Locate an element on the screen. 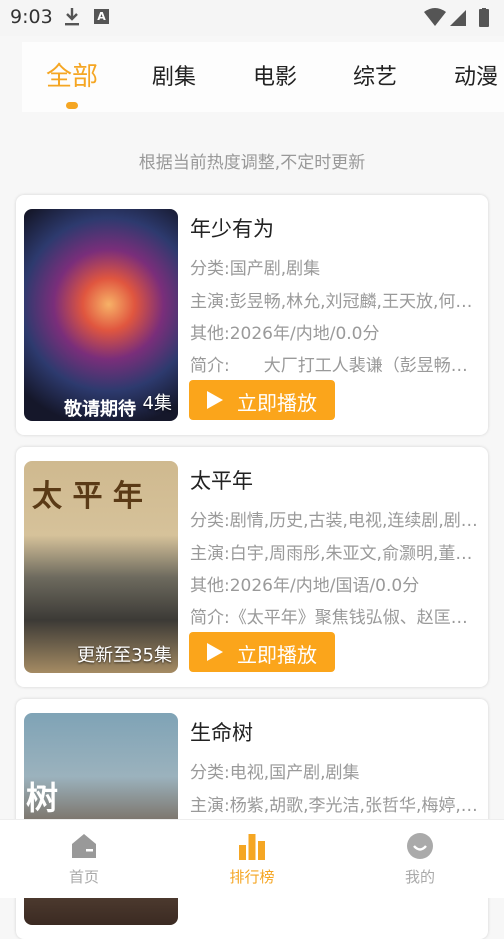 The width and height of the screenshot is (504, 939). home-icon is located at coordinates (84, 846).